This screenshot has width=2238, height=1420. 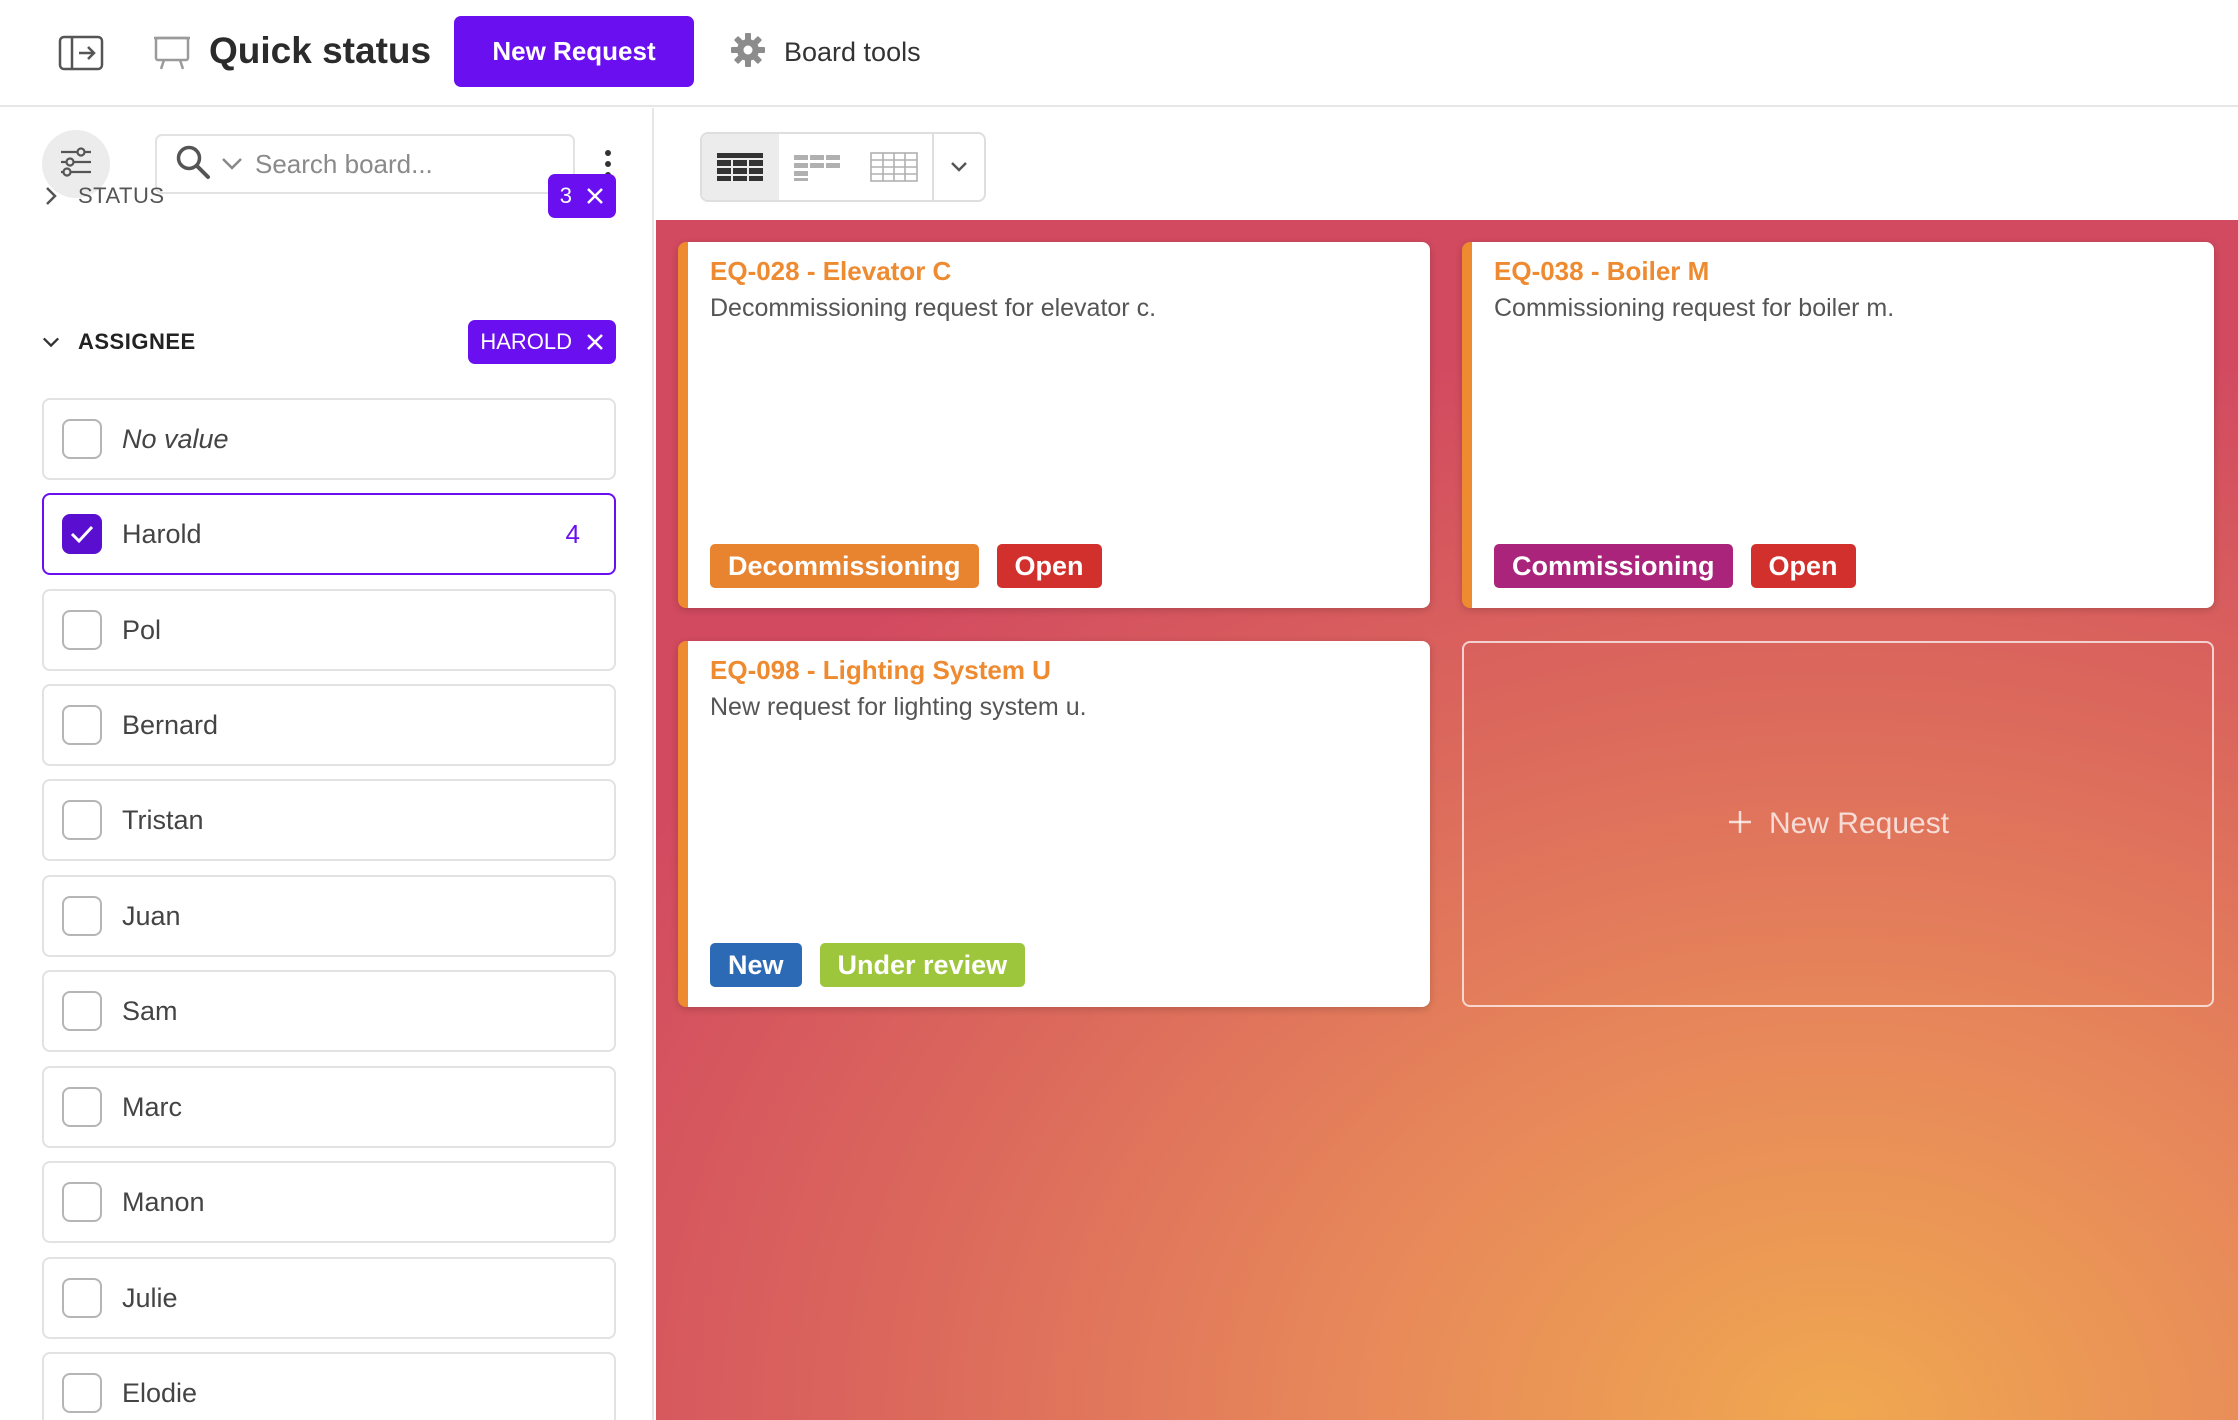 I want to click on assignee-option-sam: Sam, so click(x=329, y=1011).